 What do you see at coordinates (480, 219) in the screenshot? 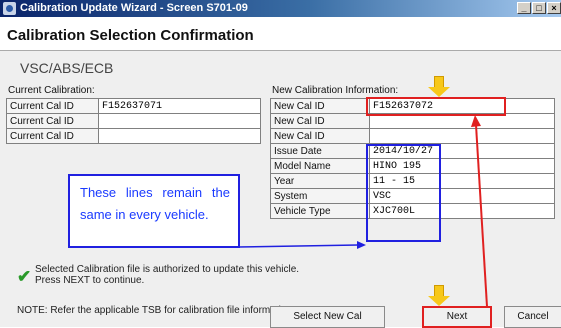
I see `pointer-arrow` at bounding box center [480, 219].